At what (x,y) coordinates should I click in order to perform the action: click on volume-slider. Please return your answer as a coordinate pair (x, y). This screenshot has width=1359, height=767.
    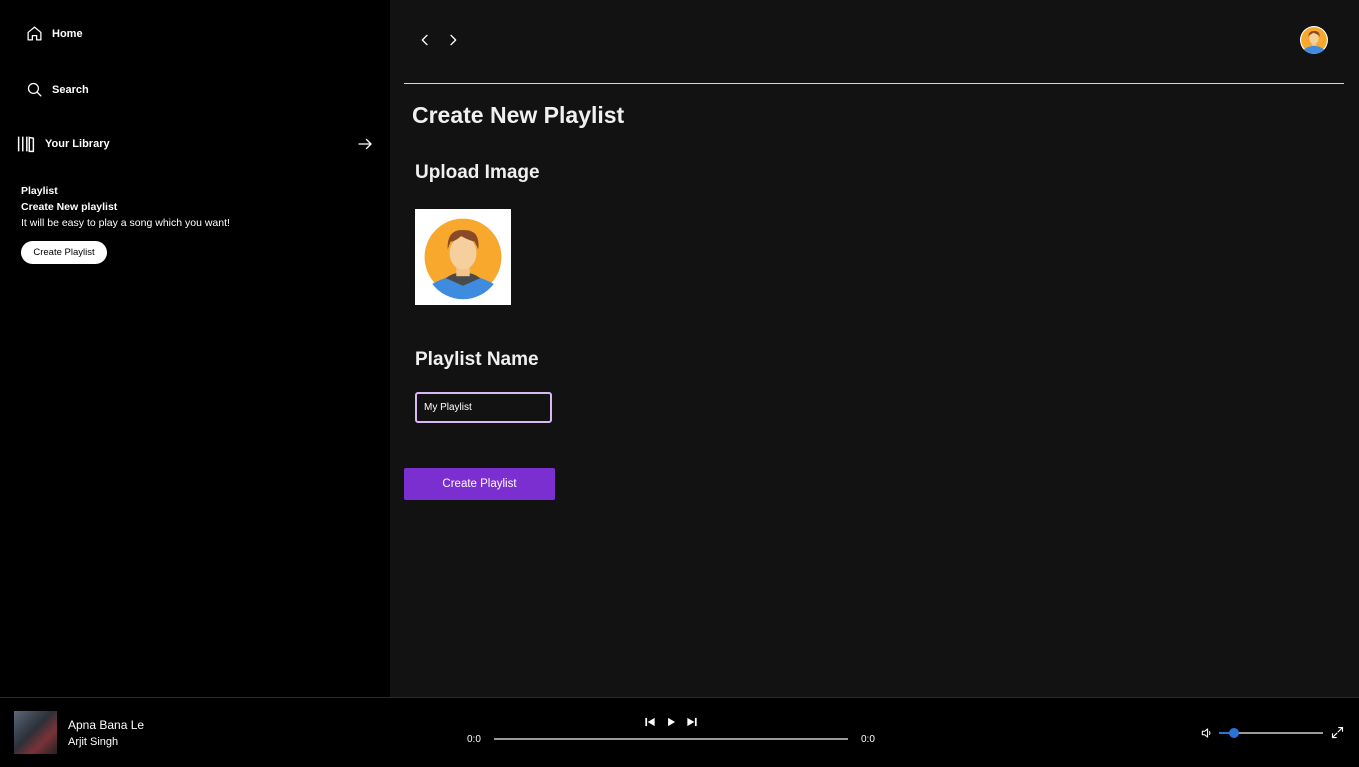
    Looking at the image, I should click on (1271, 733).